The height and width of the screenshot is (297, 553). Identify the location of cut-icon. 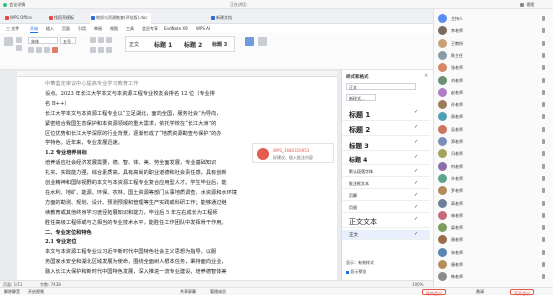
(19, 40).